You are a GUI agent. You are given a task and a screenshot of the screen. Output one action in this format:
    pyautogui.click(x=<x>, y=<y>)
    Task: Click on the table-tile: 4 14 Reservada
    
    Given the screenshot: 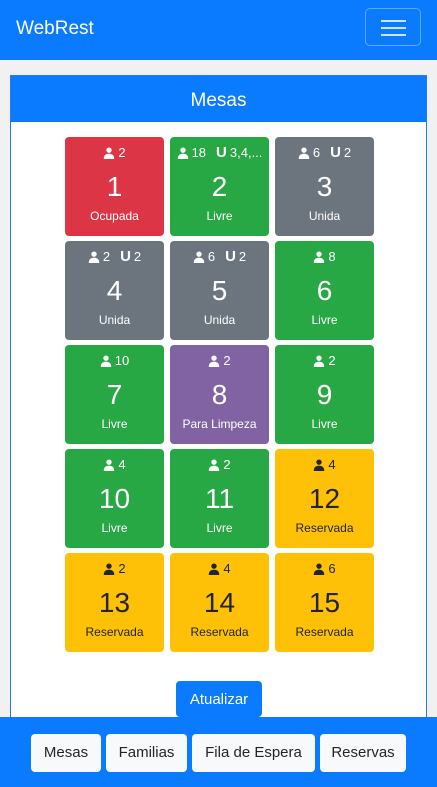 What is the action you would take?
    pyautogui.click(x=219, y=602)
    